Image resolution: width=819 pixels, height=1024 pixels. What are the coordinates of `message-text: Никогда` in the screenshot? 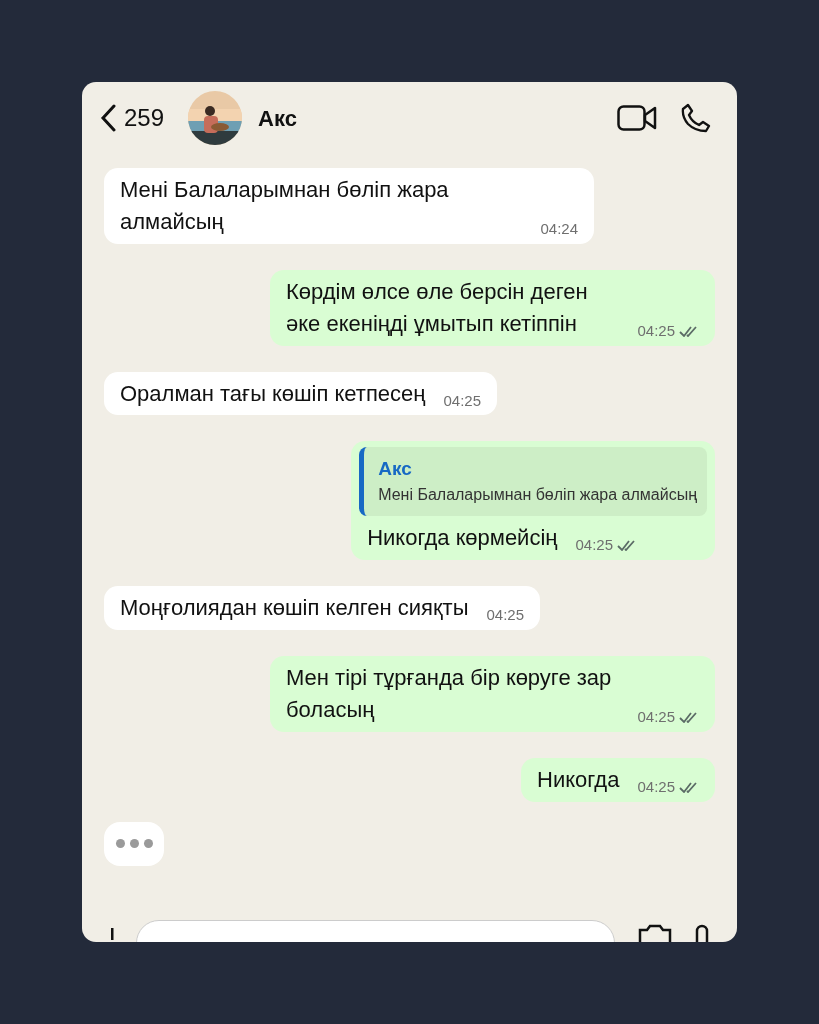 It's located at (578, 779).